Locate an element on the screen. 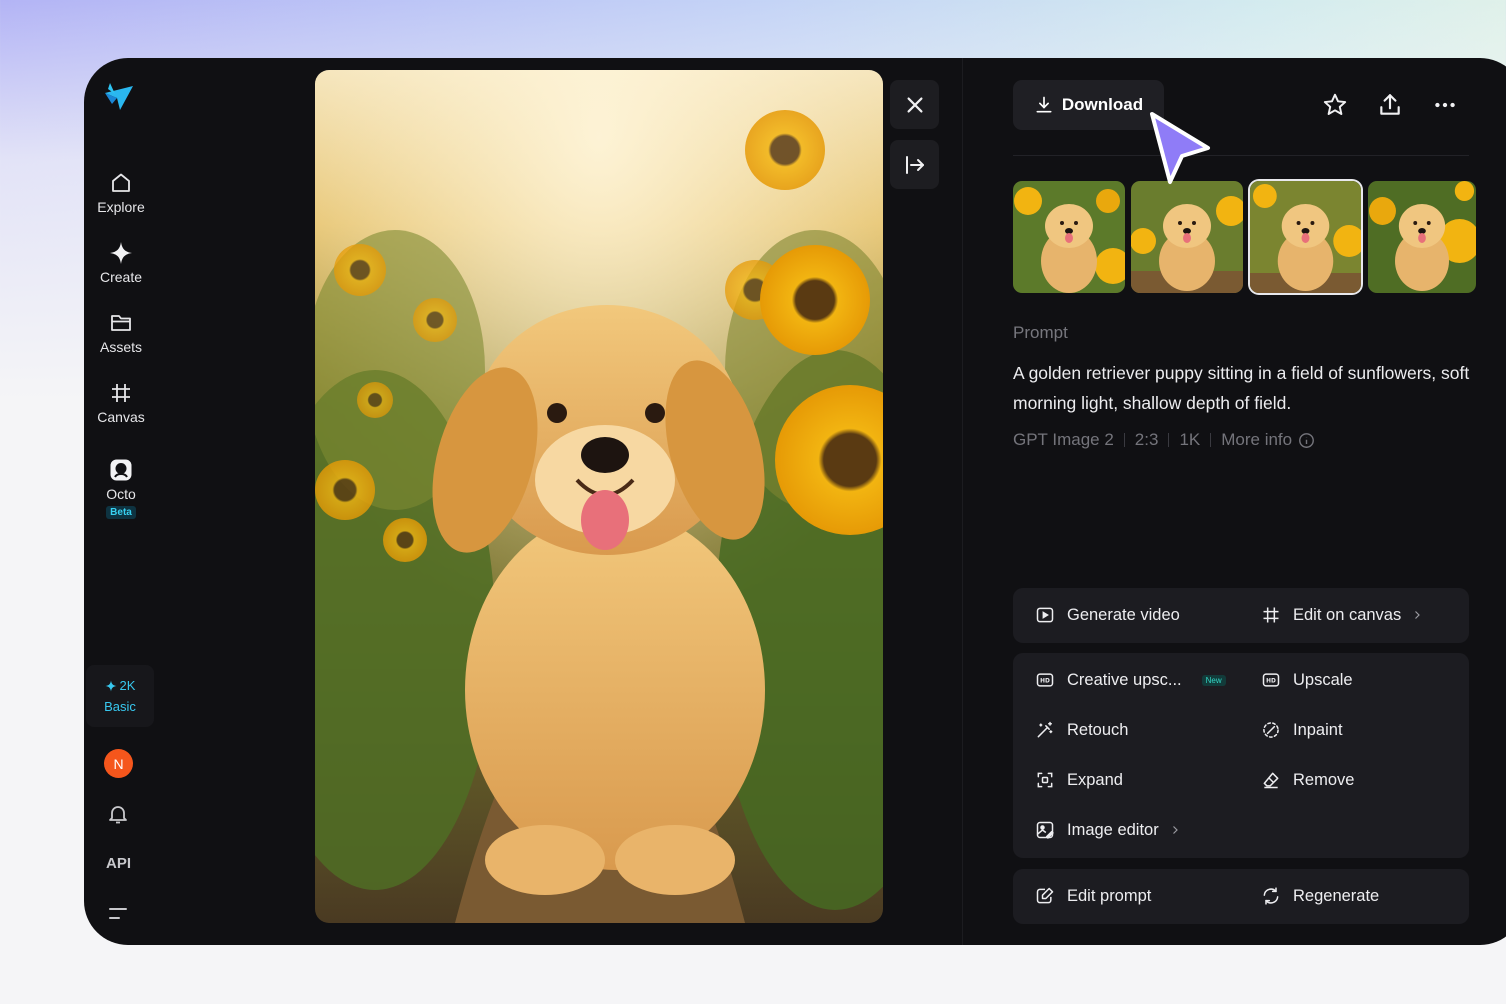 This screenshot has height=1004, width=1506. retouch-button: Retouch is located at coordinates (1081, 730).